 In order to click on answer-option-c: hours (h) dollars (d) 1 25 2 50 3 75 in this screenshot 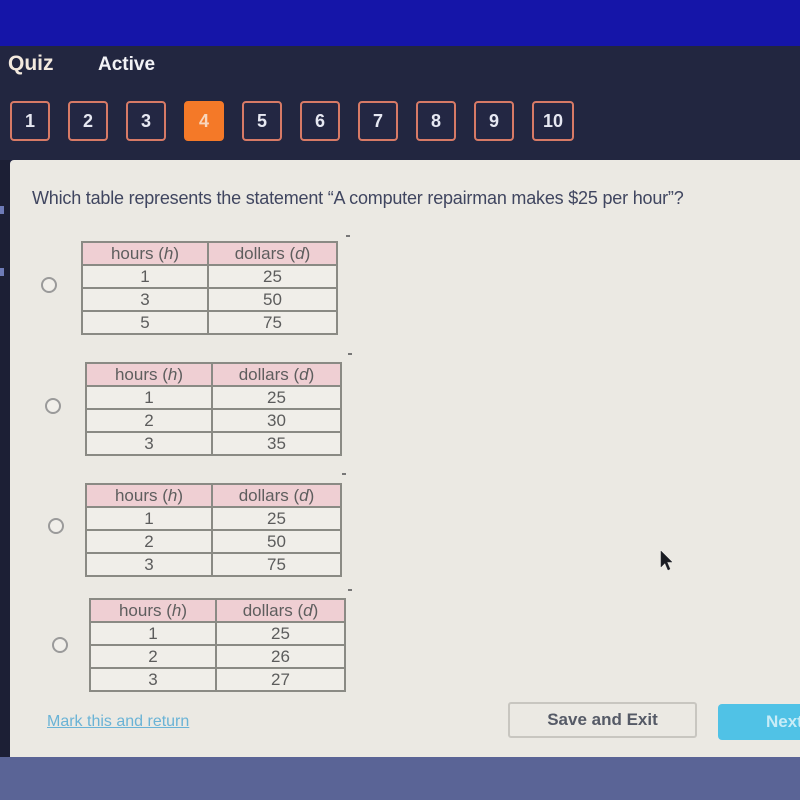, I will do `click(190, 527)`.